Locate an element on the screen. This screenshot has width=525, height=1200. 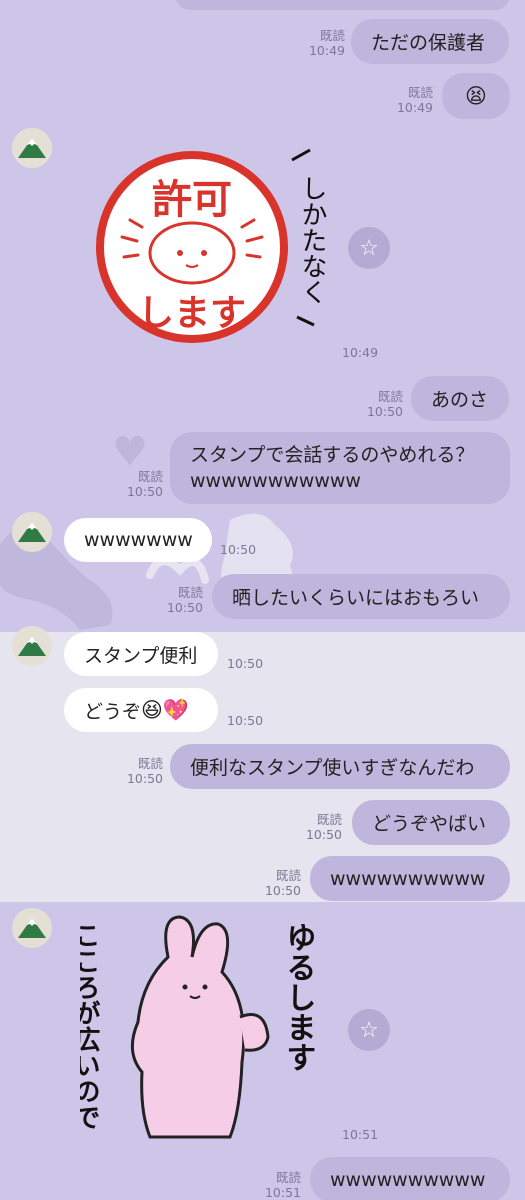
outgoing-emoji-bubble: 😫 is located at coordinates (476, 96).